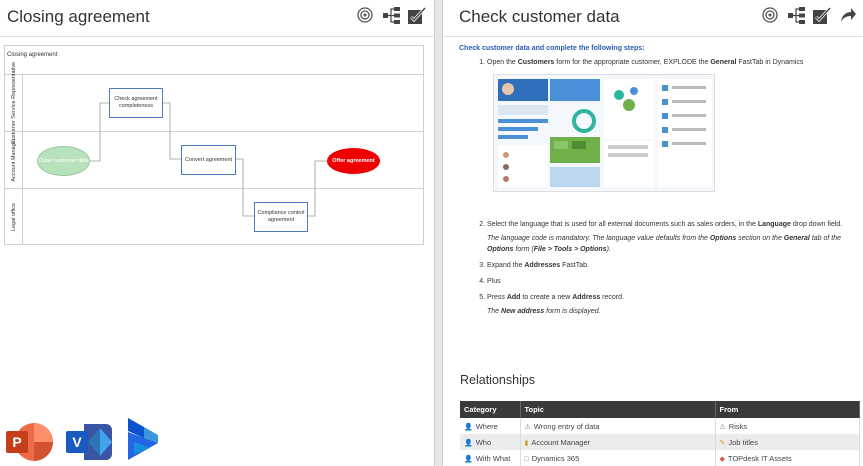 This screenshot has height=466, width=863. I want to click on app-icons: P V, so click(83, 441).